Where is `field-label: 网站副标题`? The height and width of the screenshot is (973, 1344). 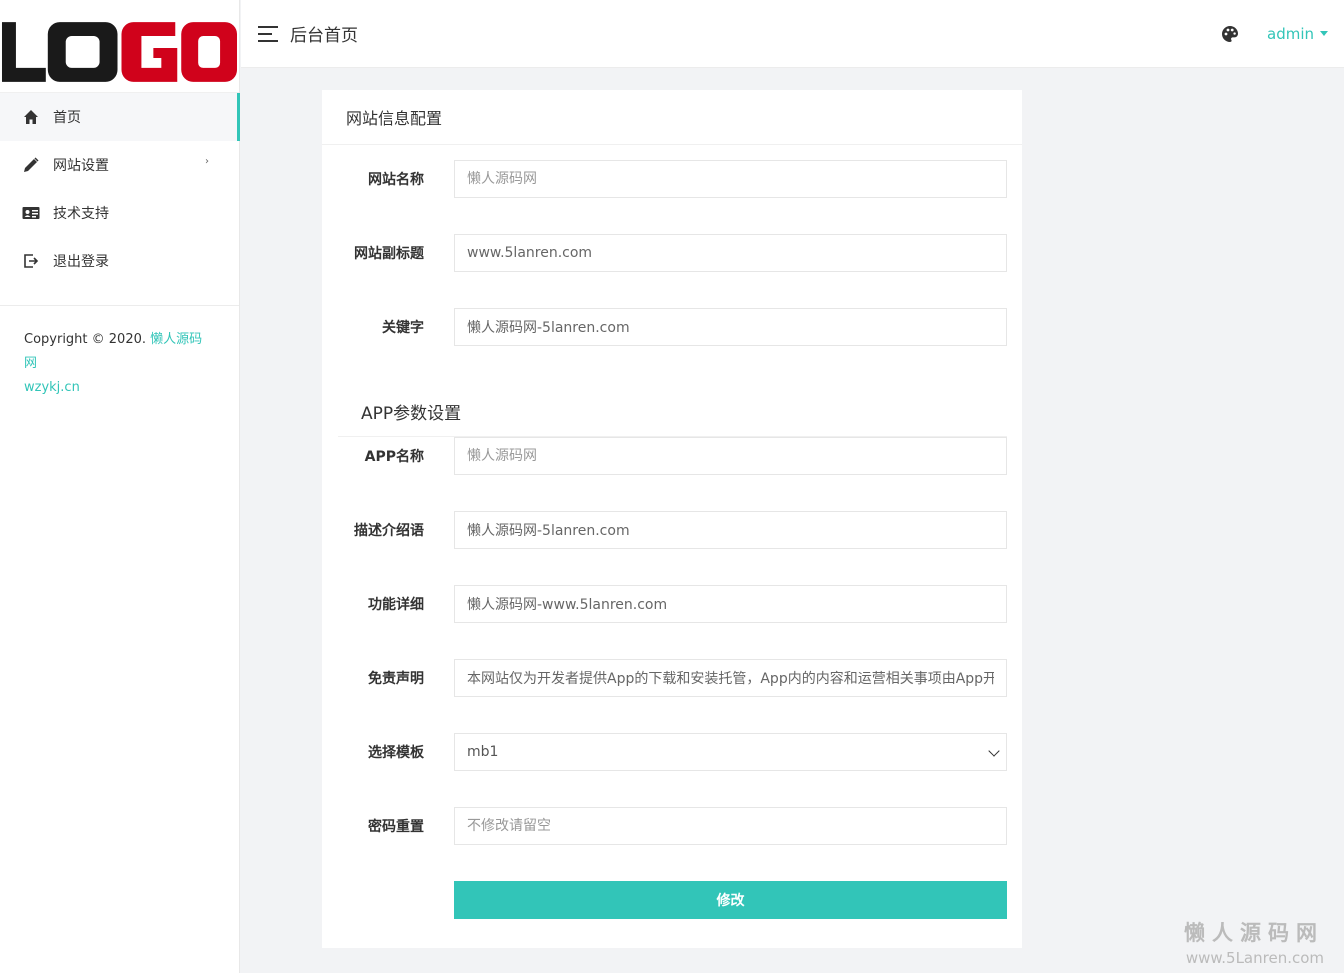 field-label: 网站副标题 is located at coordinates (389, 254).